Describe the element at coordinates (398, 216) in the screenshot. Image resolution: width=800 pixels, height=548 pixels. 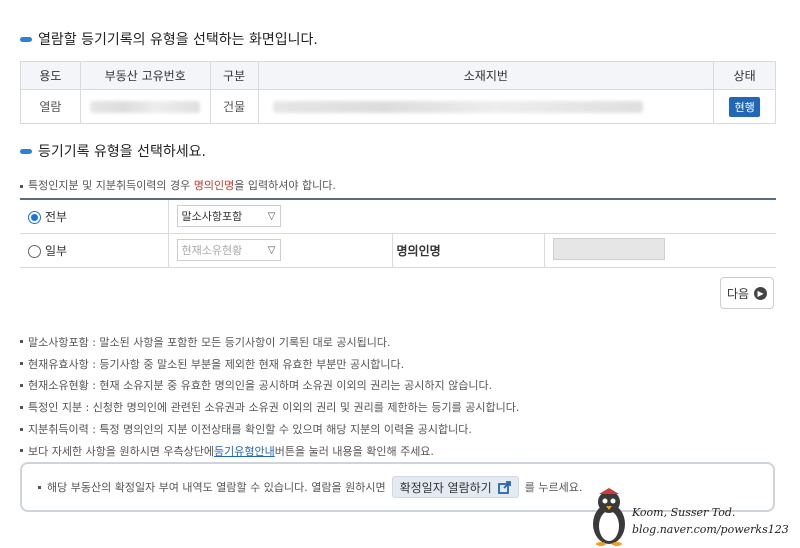
I see `option-row-all: 전부 말소사항포함 ▽` at that location.